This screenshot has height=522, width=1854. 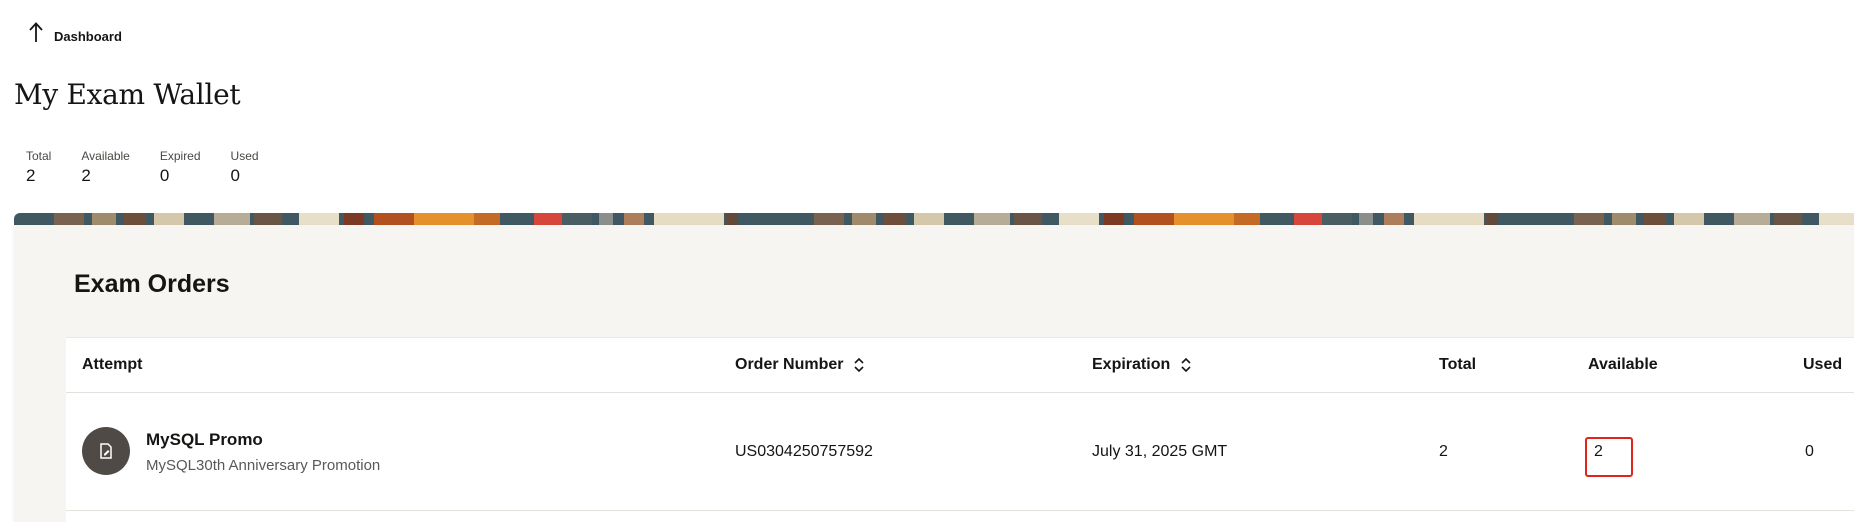 What do you see at coordinates (127, 94) in the screenshot?
I see `page-title: My Exam Wallet` at bounding box center [127, 94].